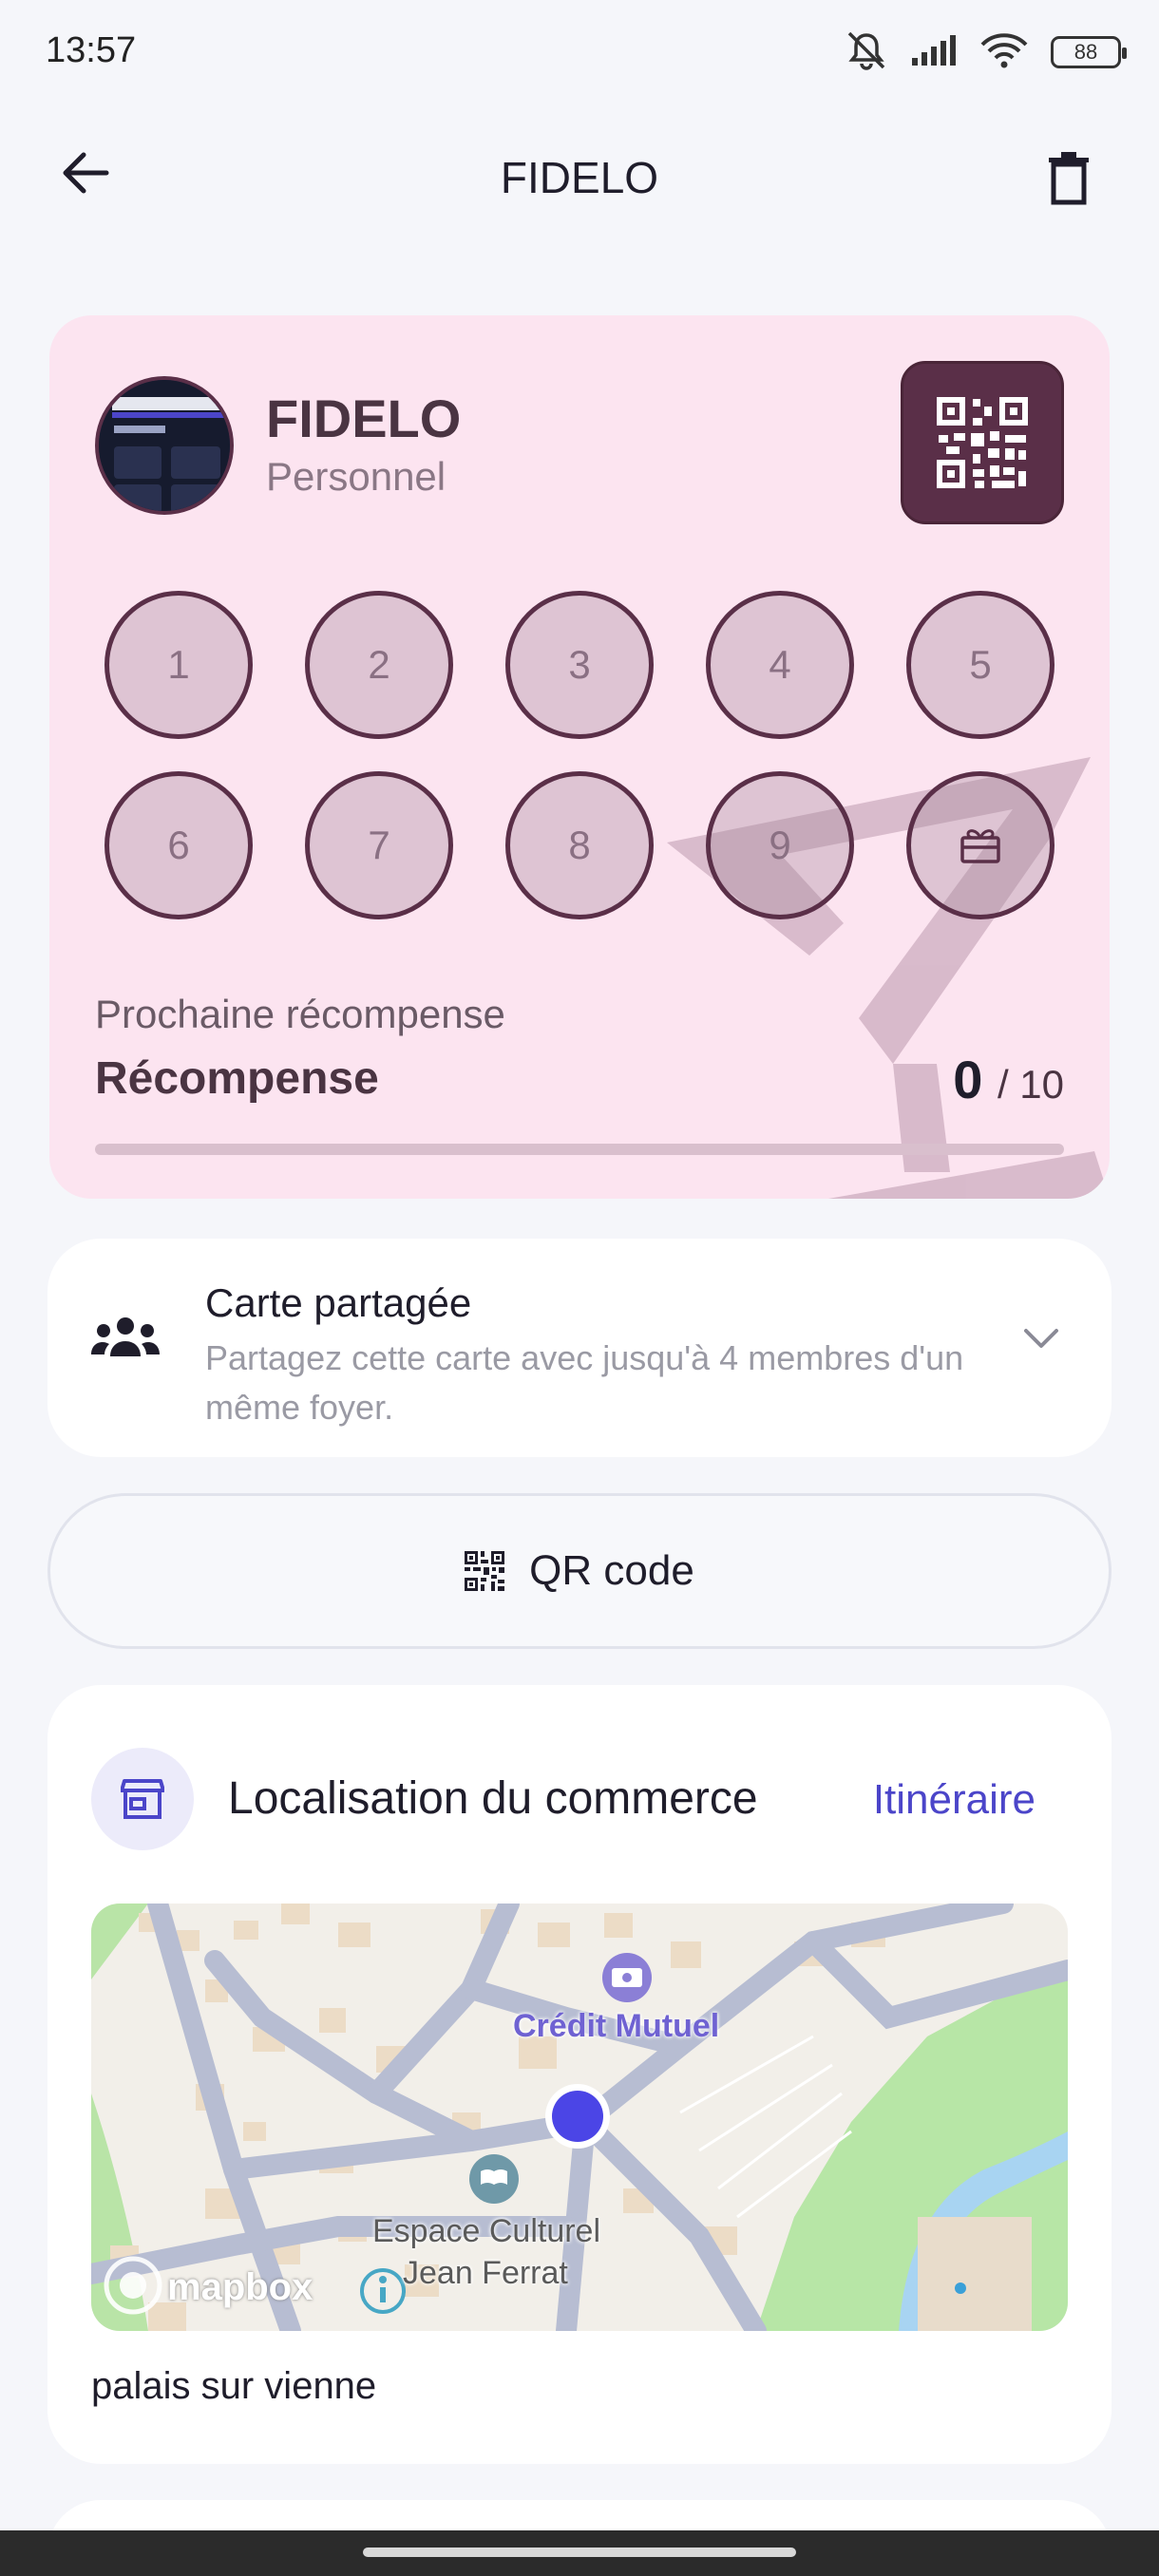 The width and height of the screenshot is (1159, 2576). I want to click on stamp-8: 8, so click(579, 845).